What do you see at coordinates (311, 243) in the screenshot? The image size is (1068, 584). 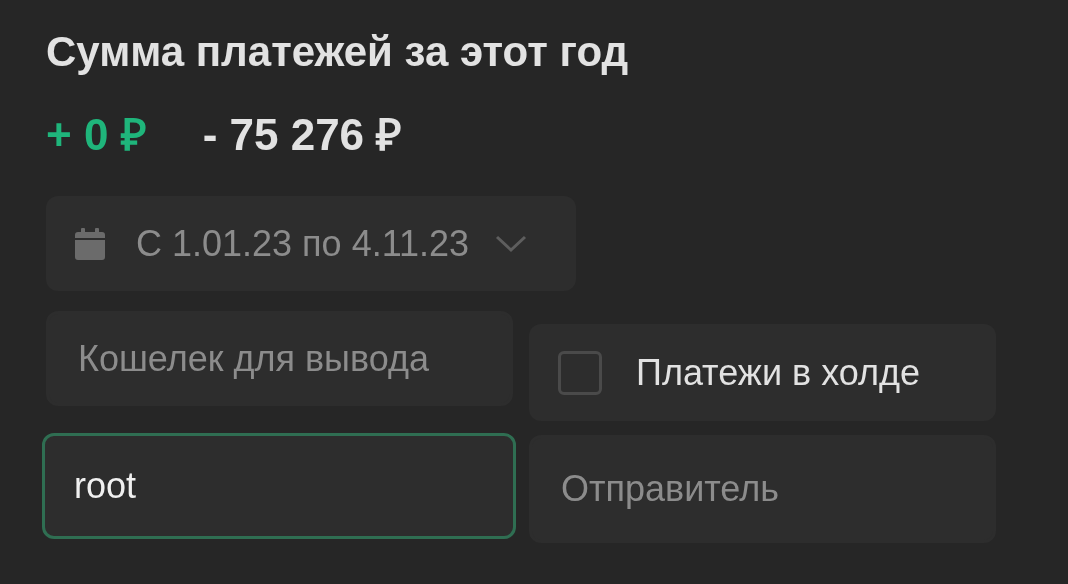 I see `date-range-picker: С 1.01.23 по 4.11.23` at bounding box center [311, 243].